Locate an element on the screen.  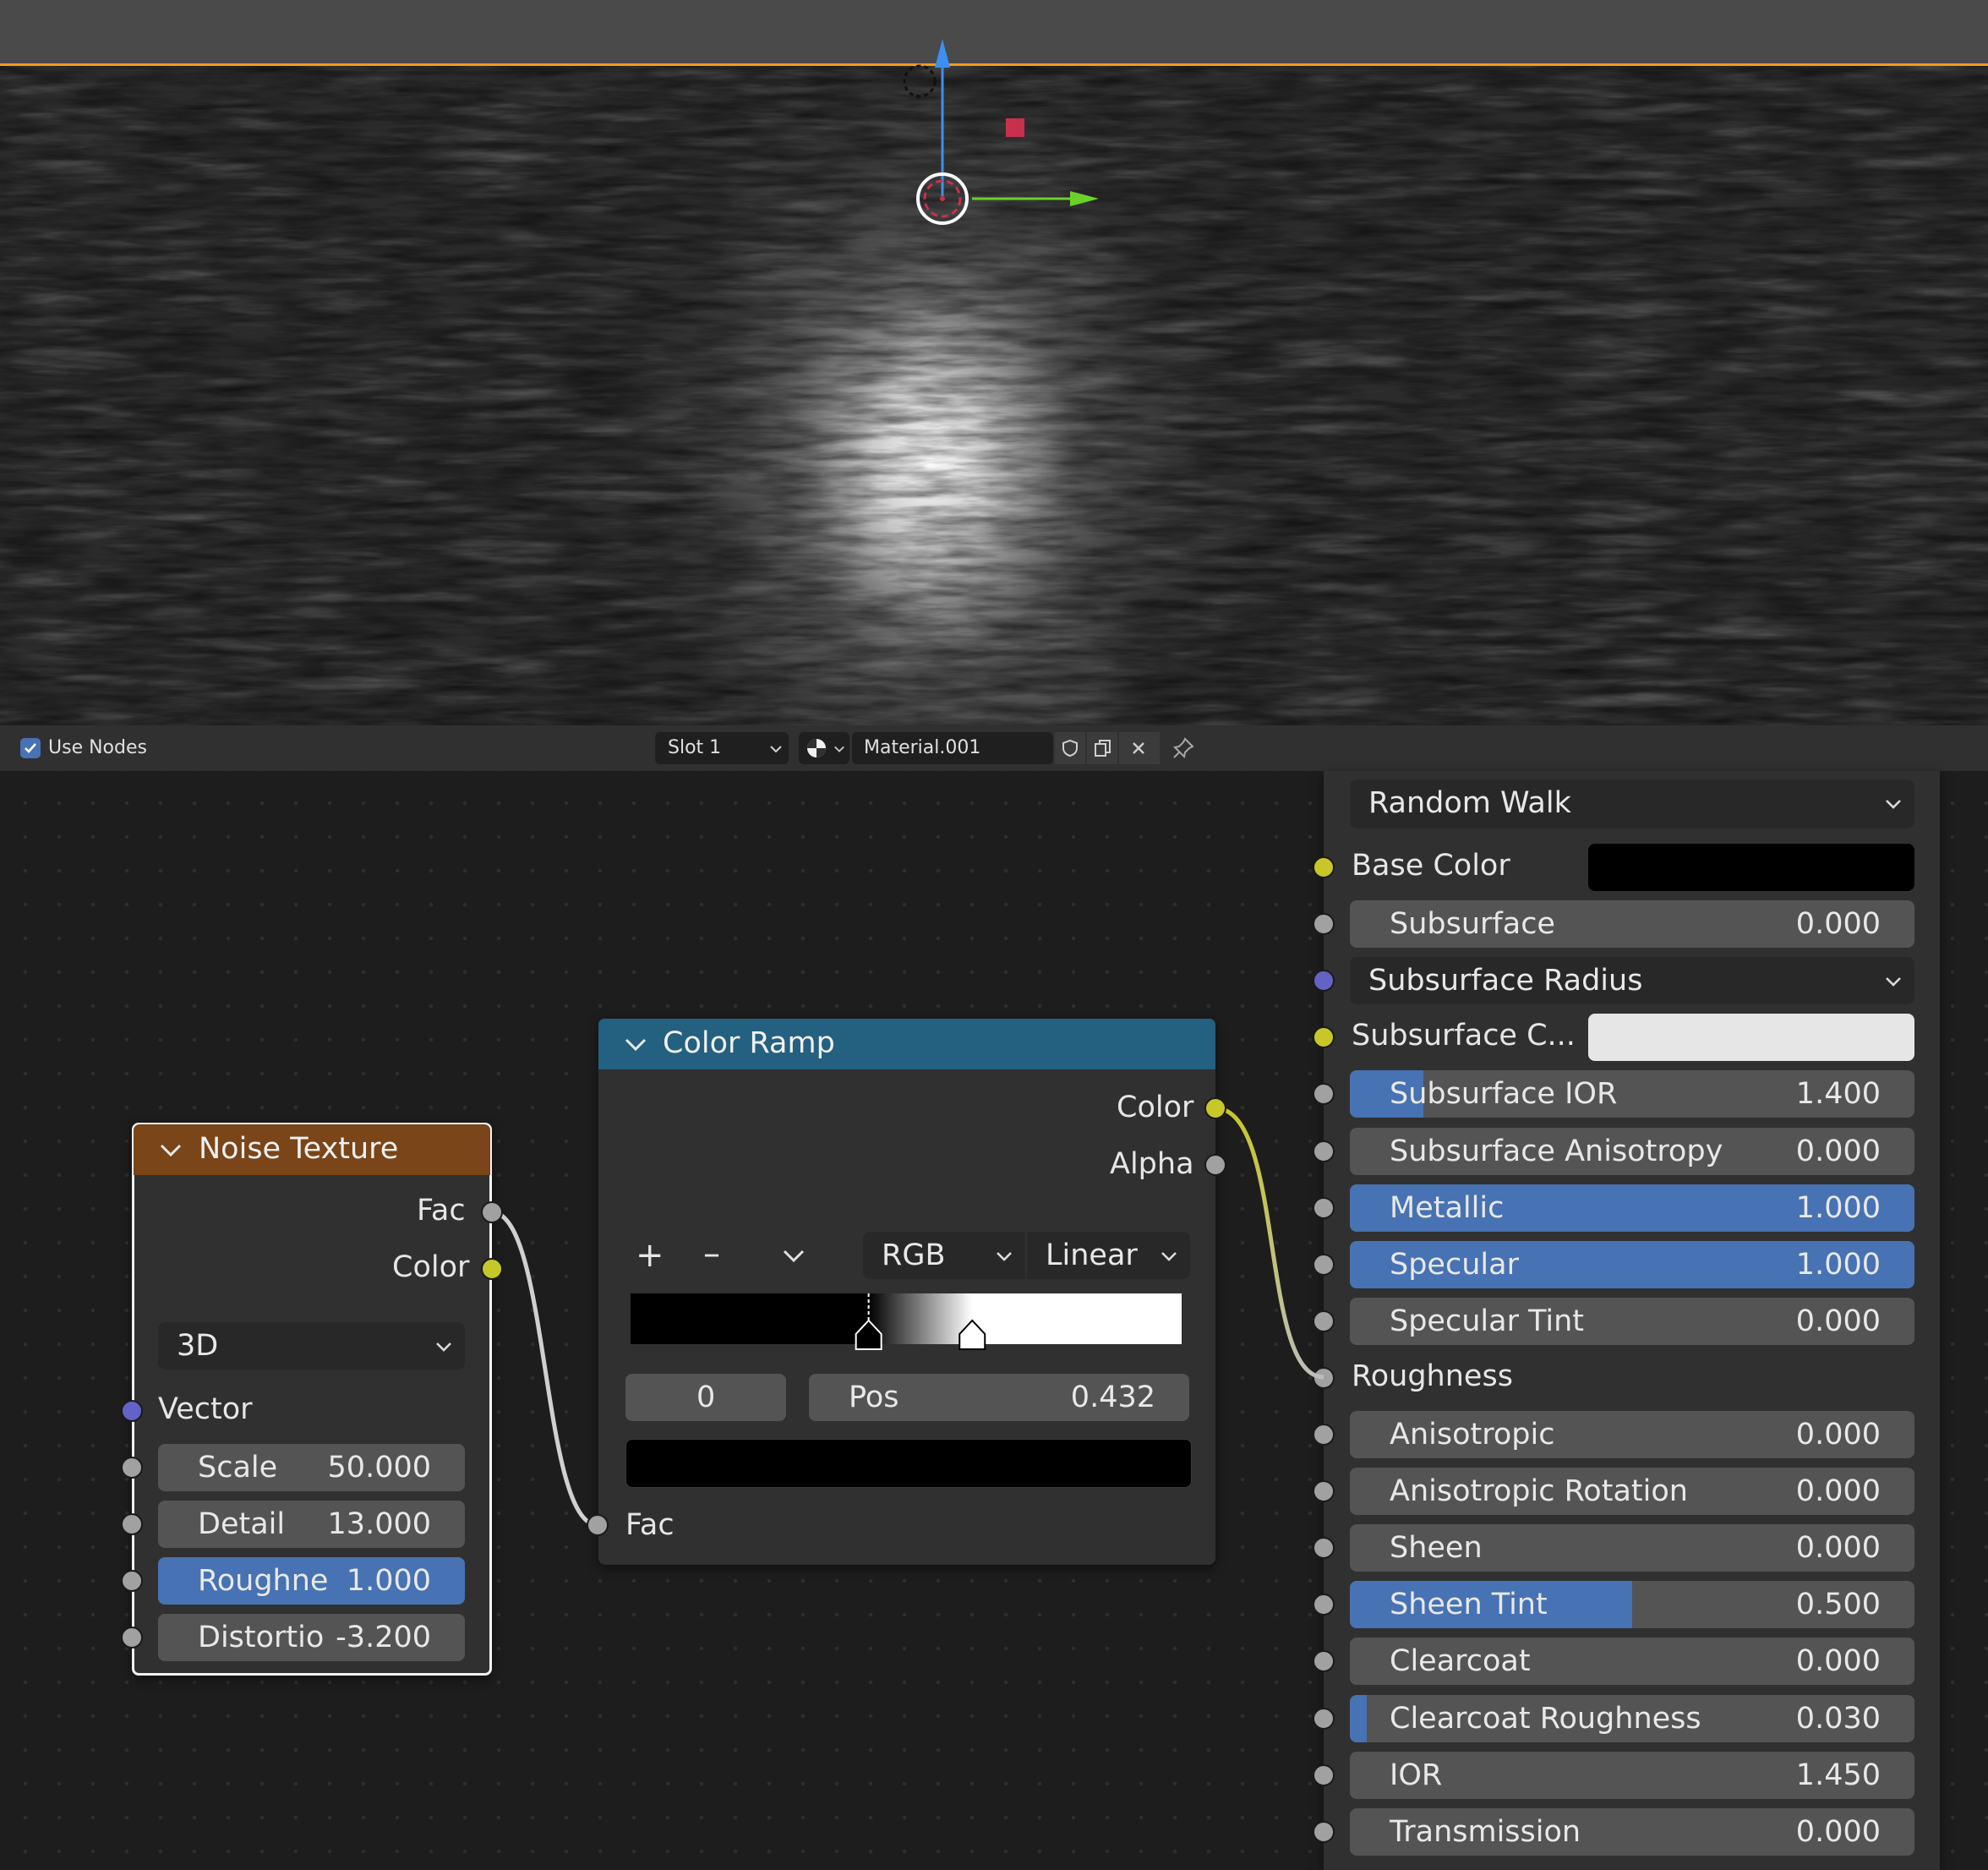
noise-fac-output-socket is located at coordinates (492, 1212).